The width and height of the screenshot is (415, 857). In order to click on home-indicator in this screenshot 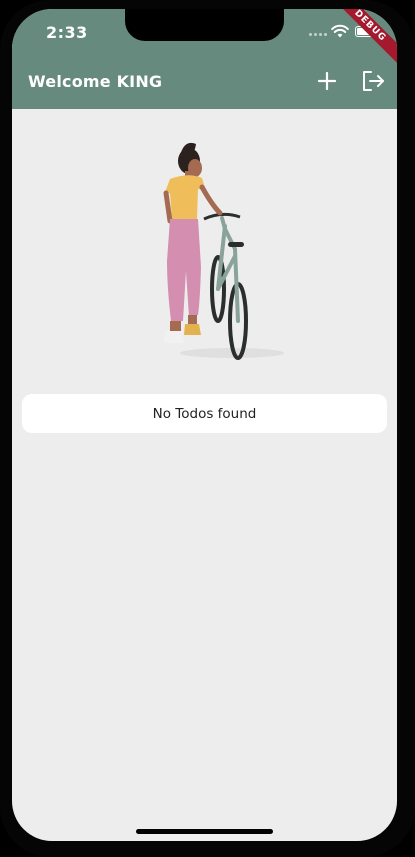, I will do `click(204, 831)`.